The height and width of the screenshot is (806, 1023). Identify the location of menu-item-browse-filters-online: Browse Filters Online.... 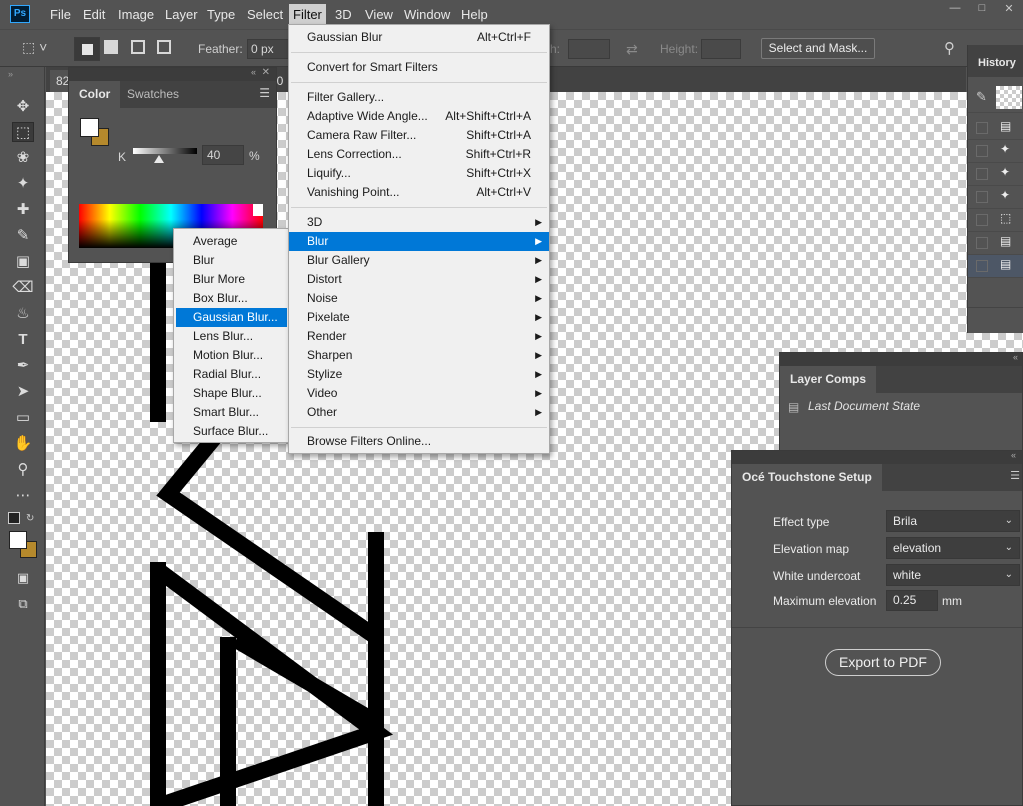
(419, 441).